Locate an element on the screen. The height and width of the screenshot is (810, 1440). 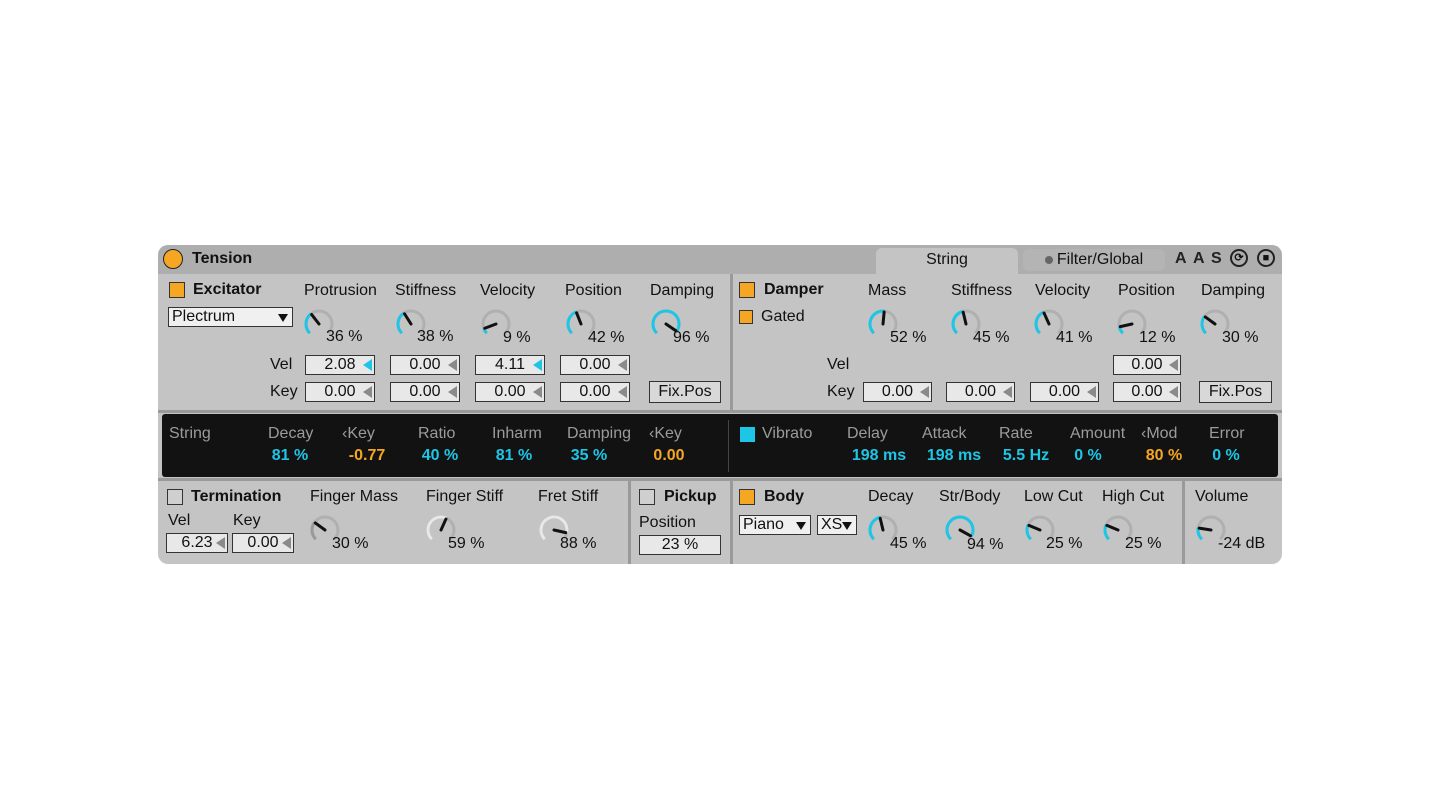
damper-stiffness-value: 45 % is located at coordinates (991, 337).